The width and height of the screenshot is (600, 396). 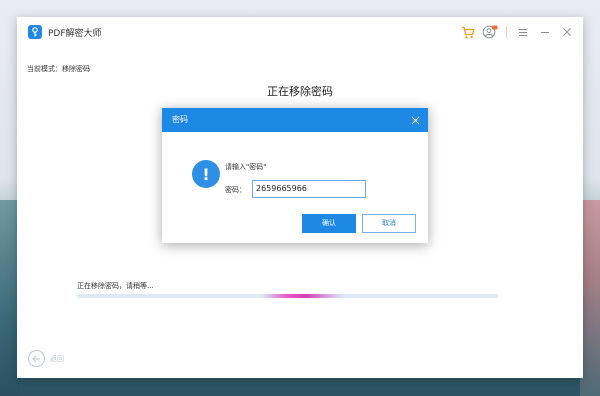 What do you see at coordinates (75, 34) in the screenshot?
I see `app-title: PDF解密大师` at bounding box center [75, 34].